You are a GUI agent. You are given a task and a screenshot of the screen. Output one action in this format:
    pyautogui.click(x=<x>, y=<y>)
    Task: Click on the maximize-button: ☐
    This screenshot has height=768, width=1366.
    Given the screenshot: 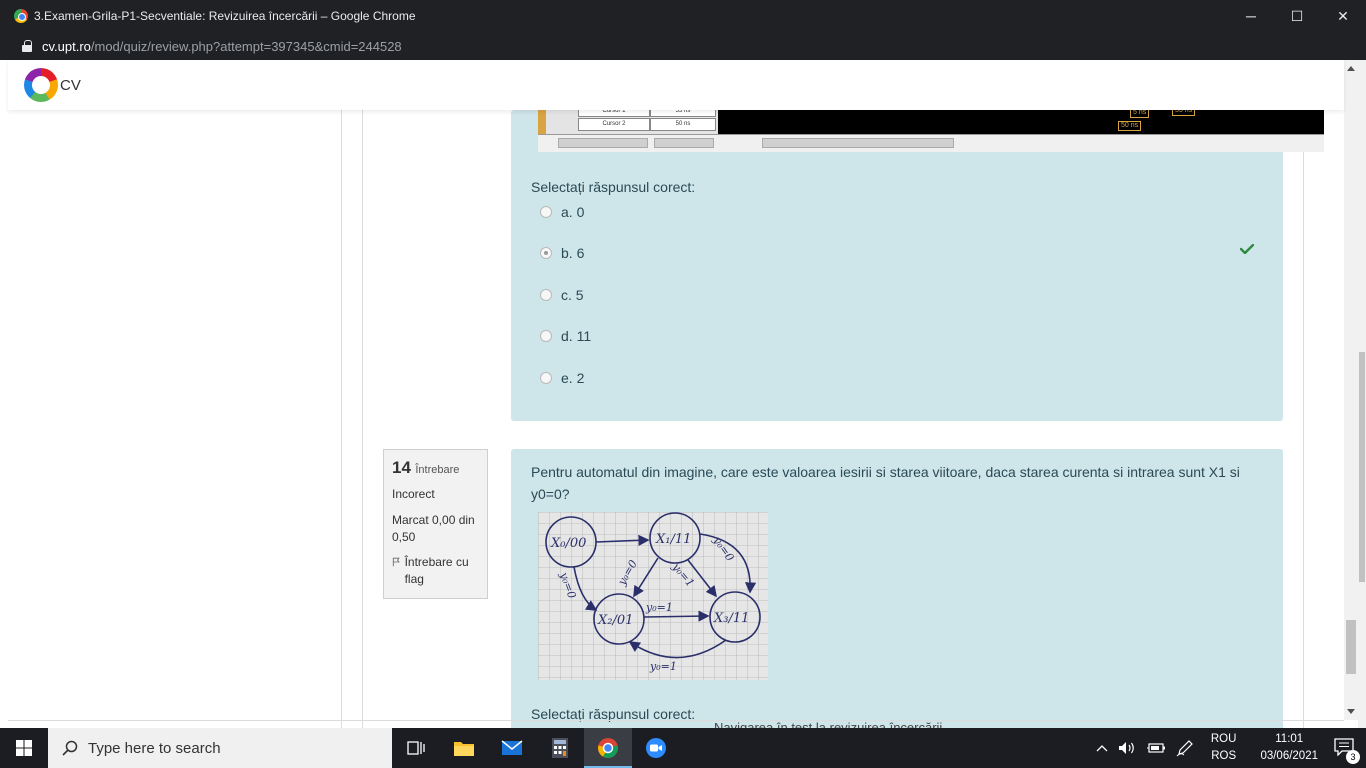 What is the action you would take?
    pyautogui.click(x=1297, y=16)
    